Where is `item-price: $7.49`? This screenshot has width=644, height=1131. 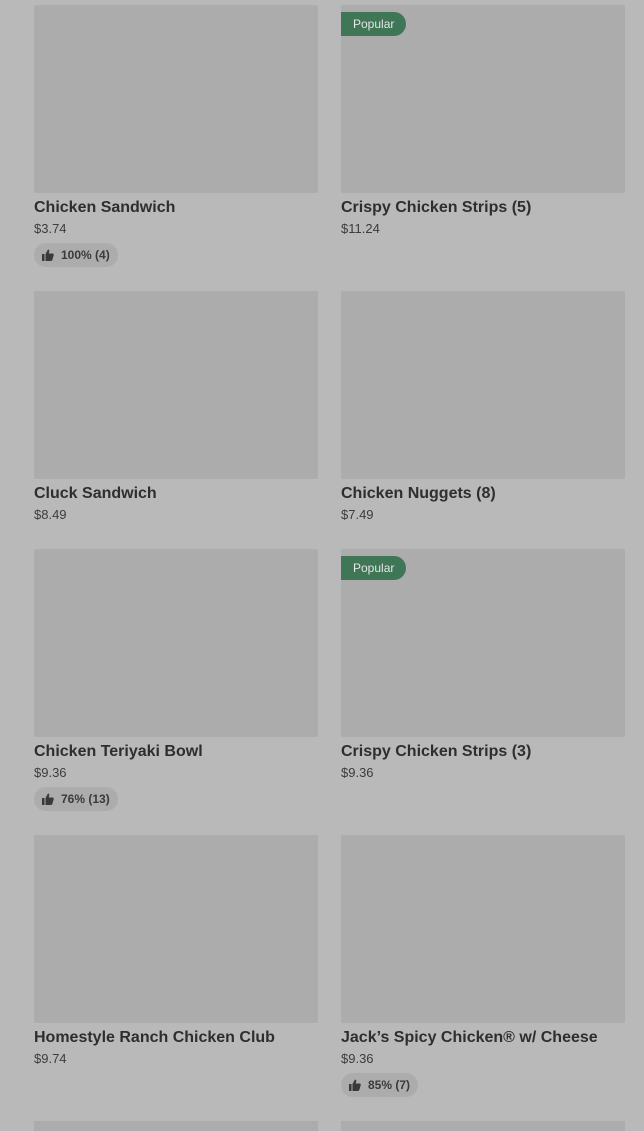 item-price: $7.49 is located at coordinates (357, 514).